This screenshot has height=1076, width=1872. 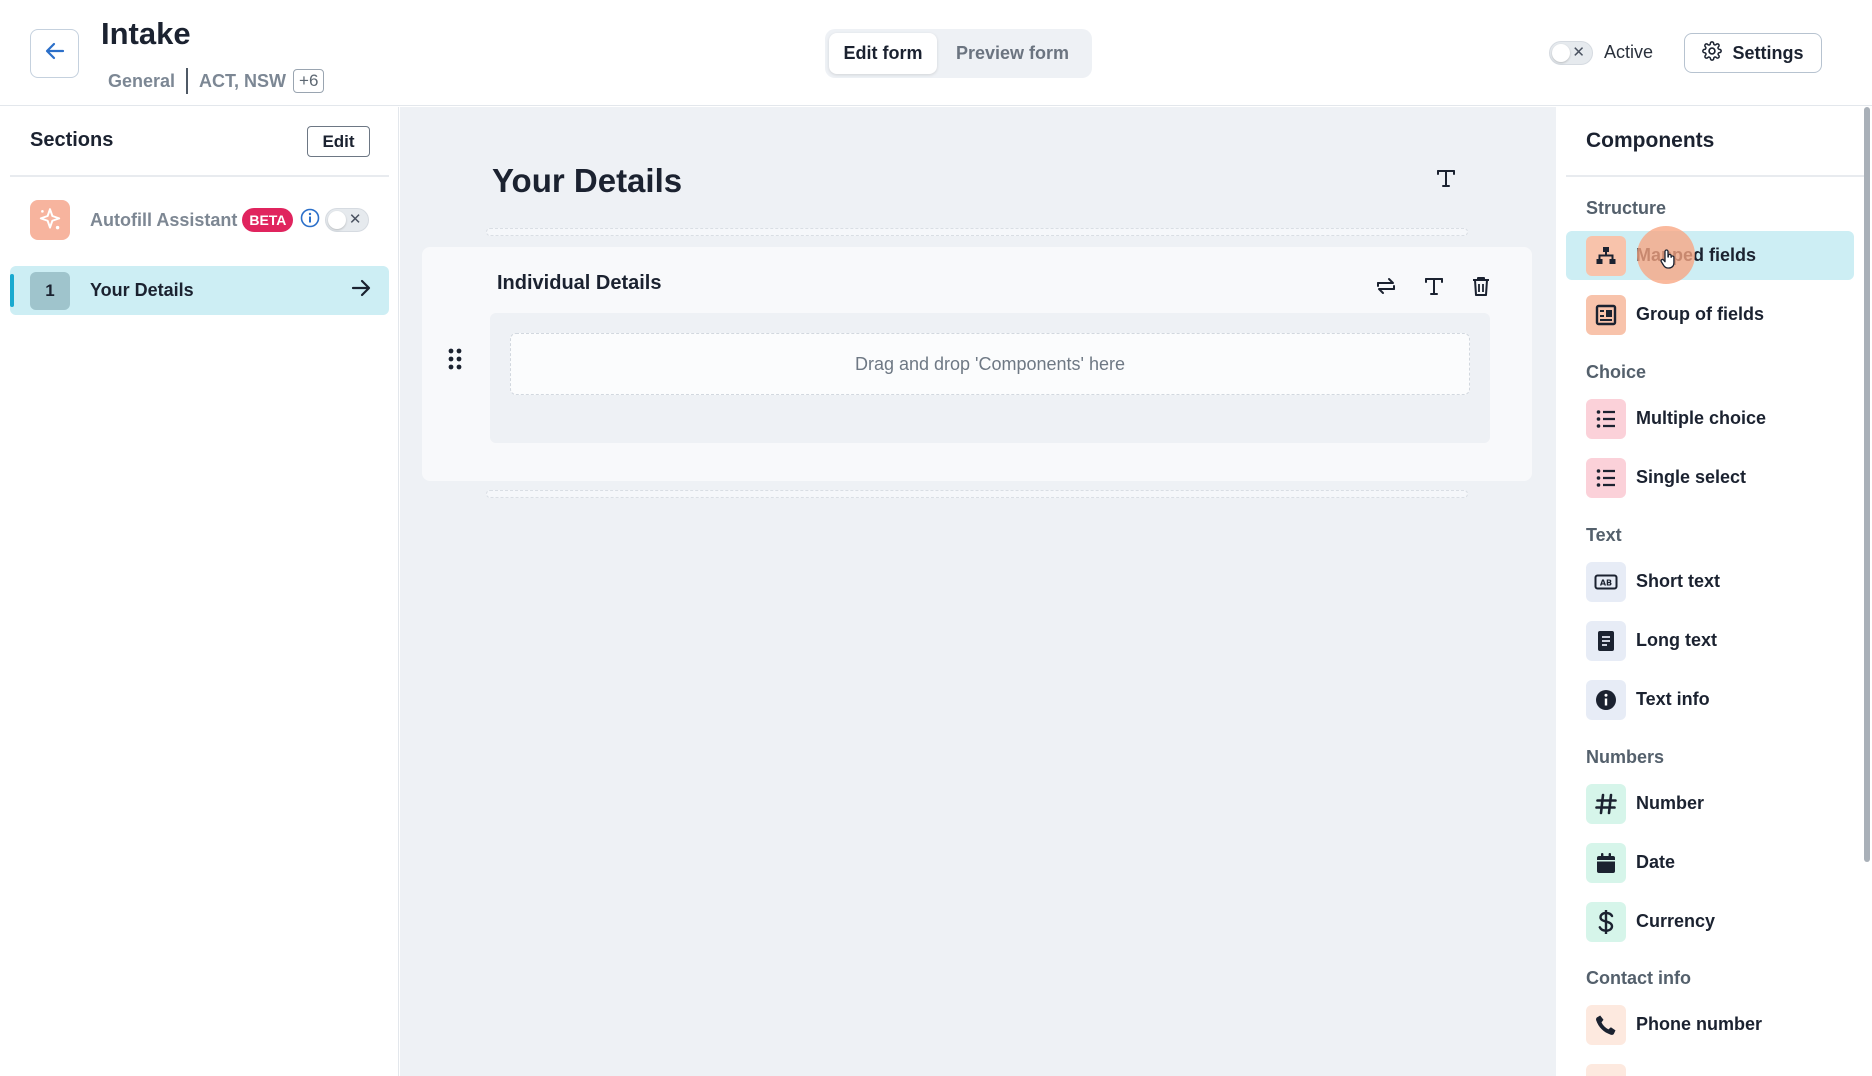 I want to click on beta-badge: BETA, so click(x=268, y=220).